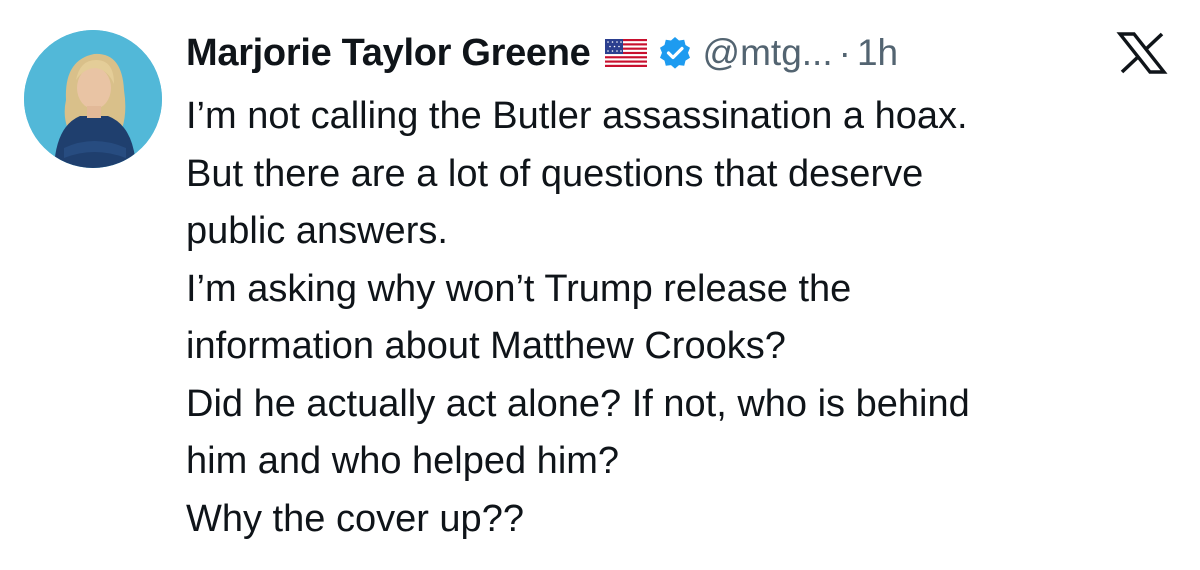 The height and width of the screenshot is (570, 1200). What do you see at coordinates (355, 518) in the screenshot?
I see `tweet-text-line: Why the cover up??` at bounding box center [355, 518].